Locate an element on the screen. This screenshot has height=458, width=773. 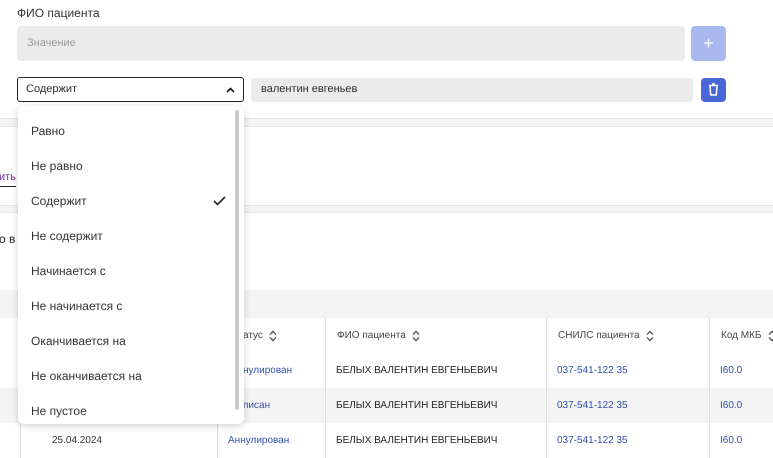
dropdown-option: Не равно is located at coordinates (127, 165).